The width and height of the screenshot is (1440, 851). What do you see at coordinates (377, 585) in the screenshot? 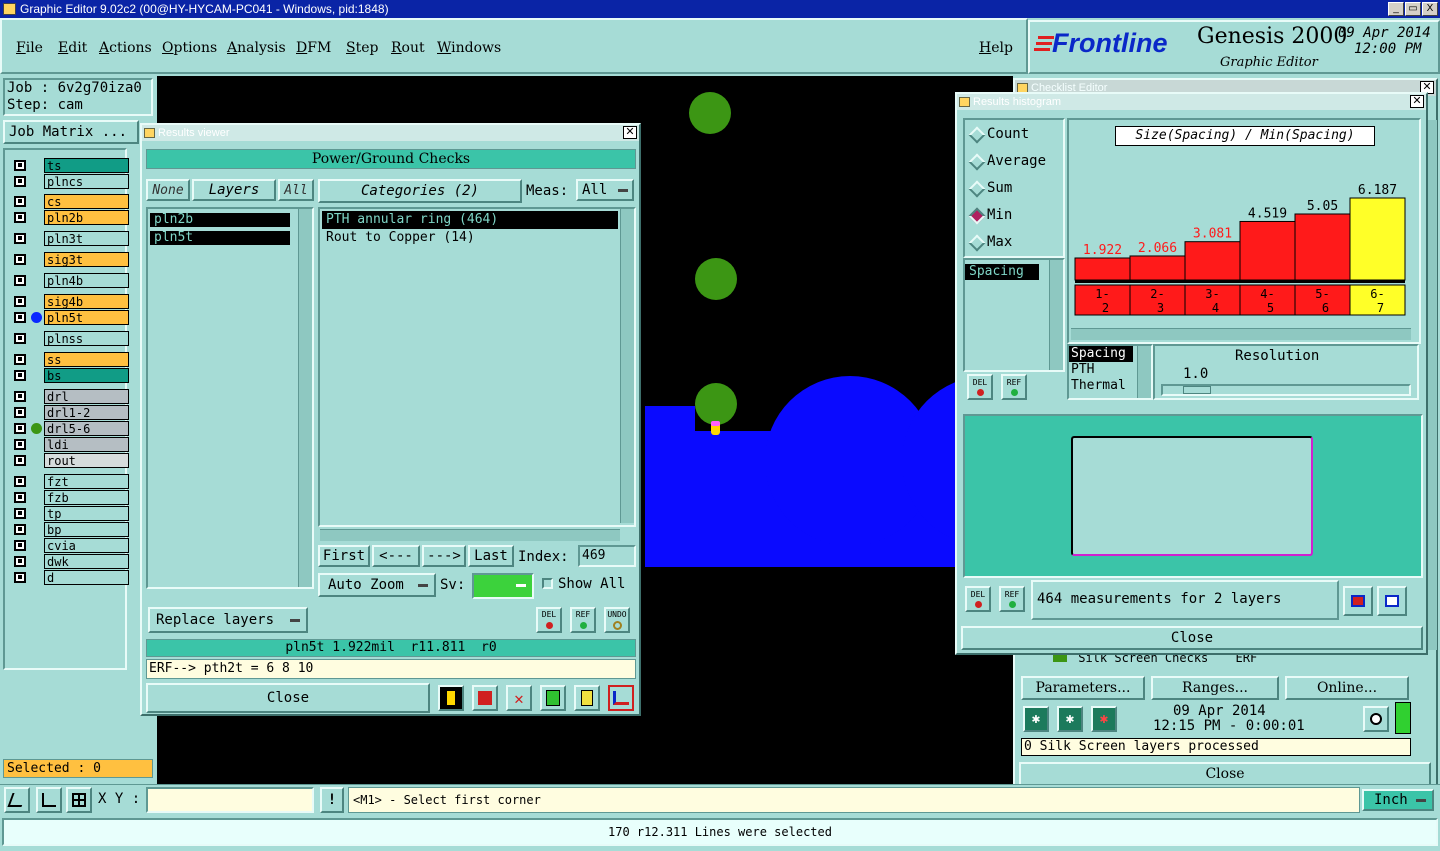
I see `auto-zoom-dropdown: Auto Zoom` at bounding box center [377, 585].